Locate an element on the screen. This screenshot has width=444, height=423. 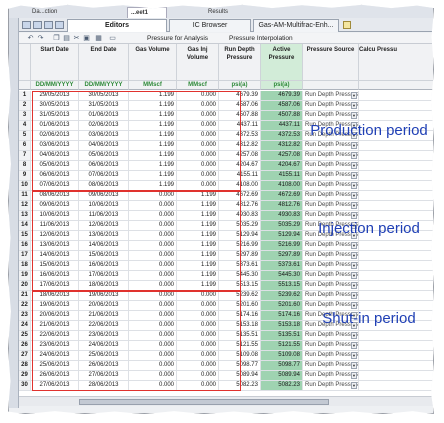
run-depth-pressure-cell: 4587.06 is located at coordinates (240, 106).